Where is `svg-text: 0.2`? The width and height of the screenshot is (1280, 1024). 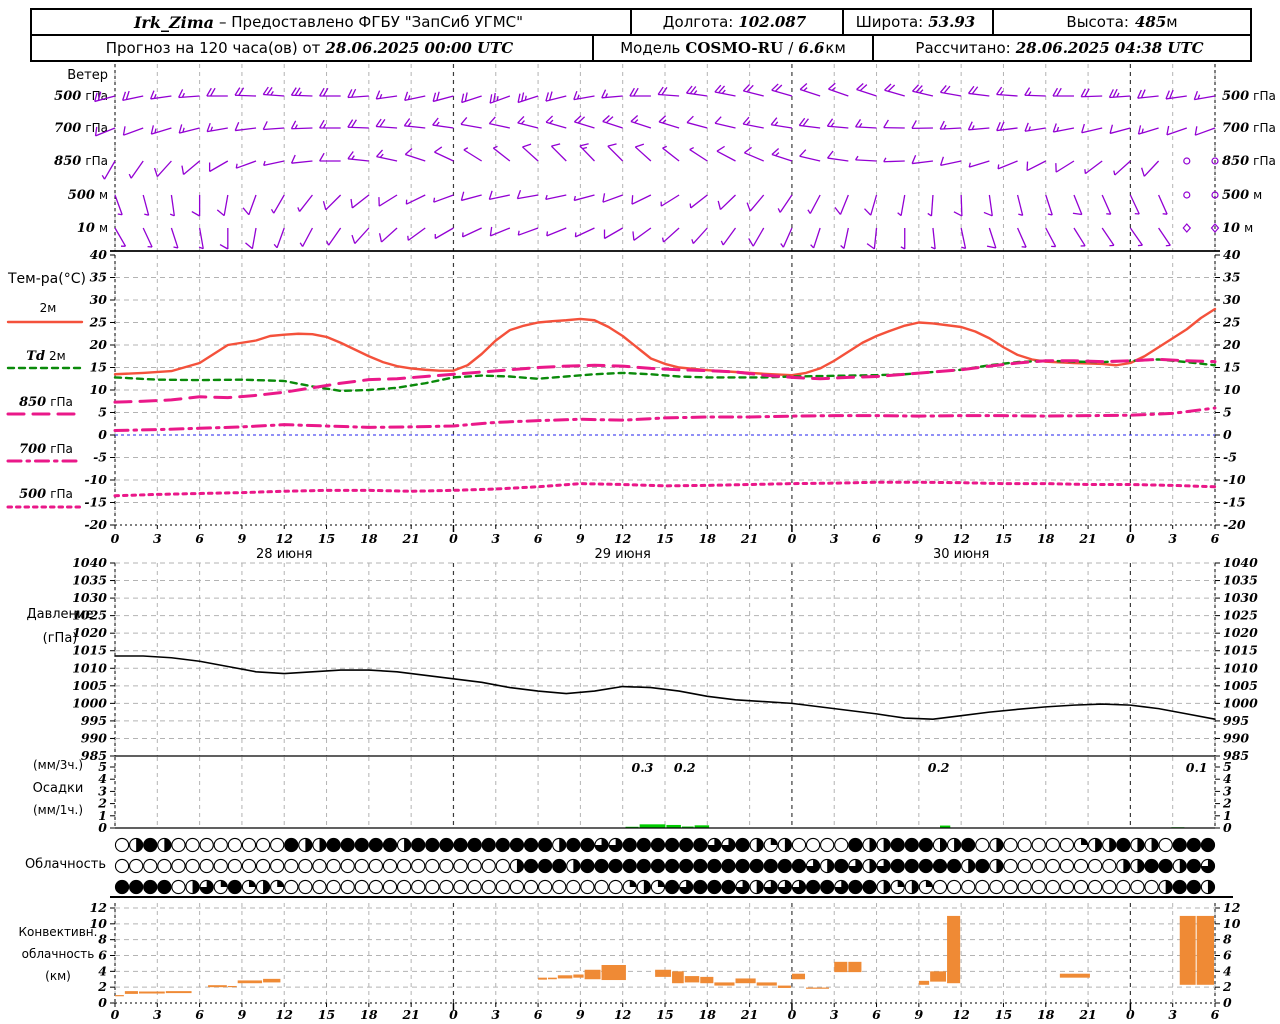
svg-text: 0.2 is located at coordinates (685, 767).